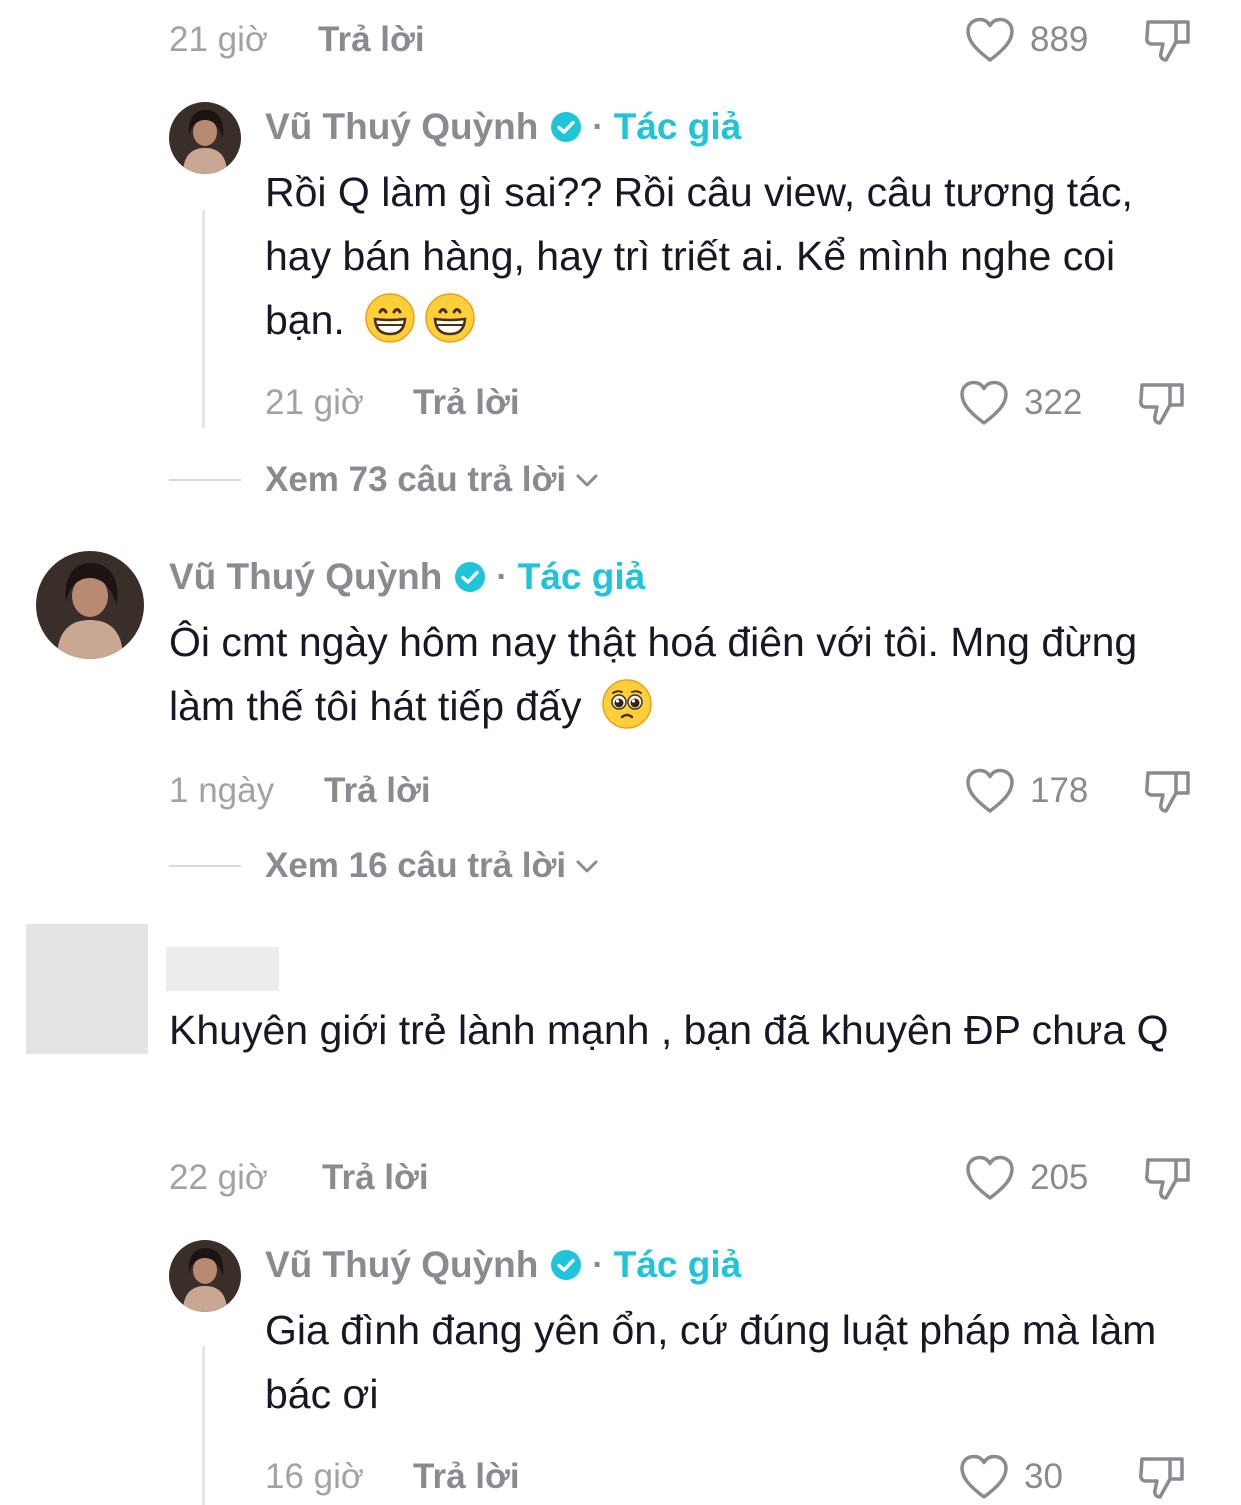 The image size is (1241, 1505). I want to click on comment-time: 1 ngày, so click(222, 790).